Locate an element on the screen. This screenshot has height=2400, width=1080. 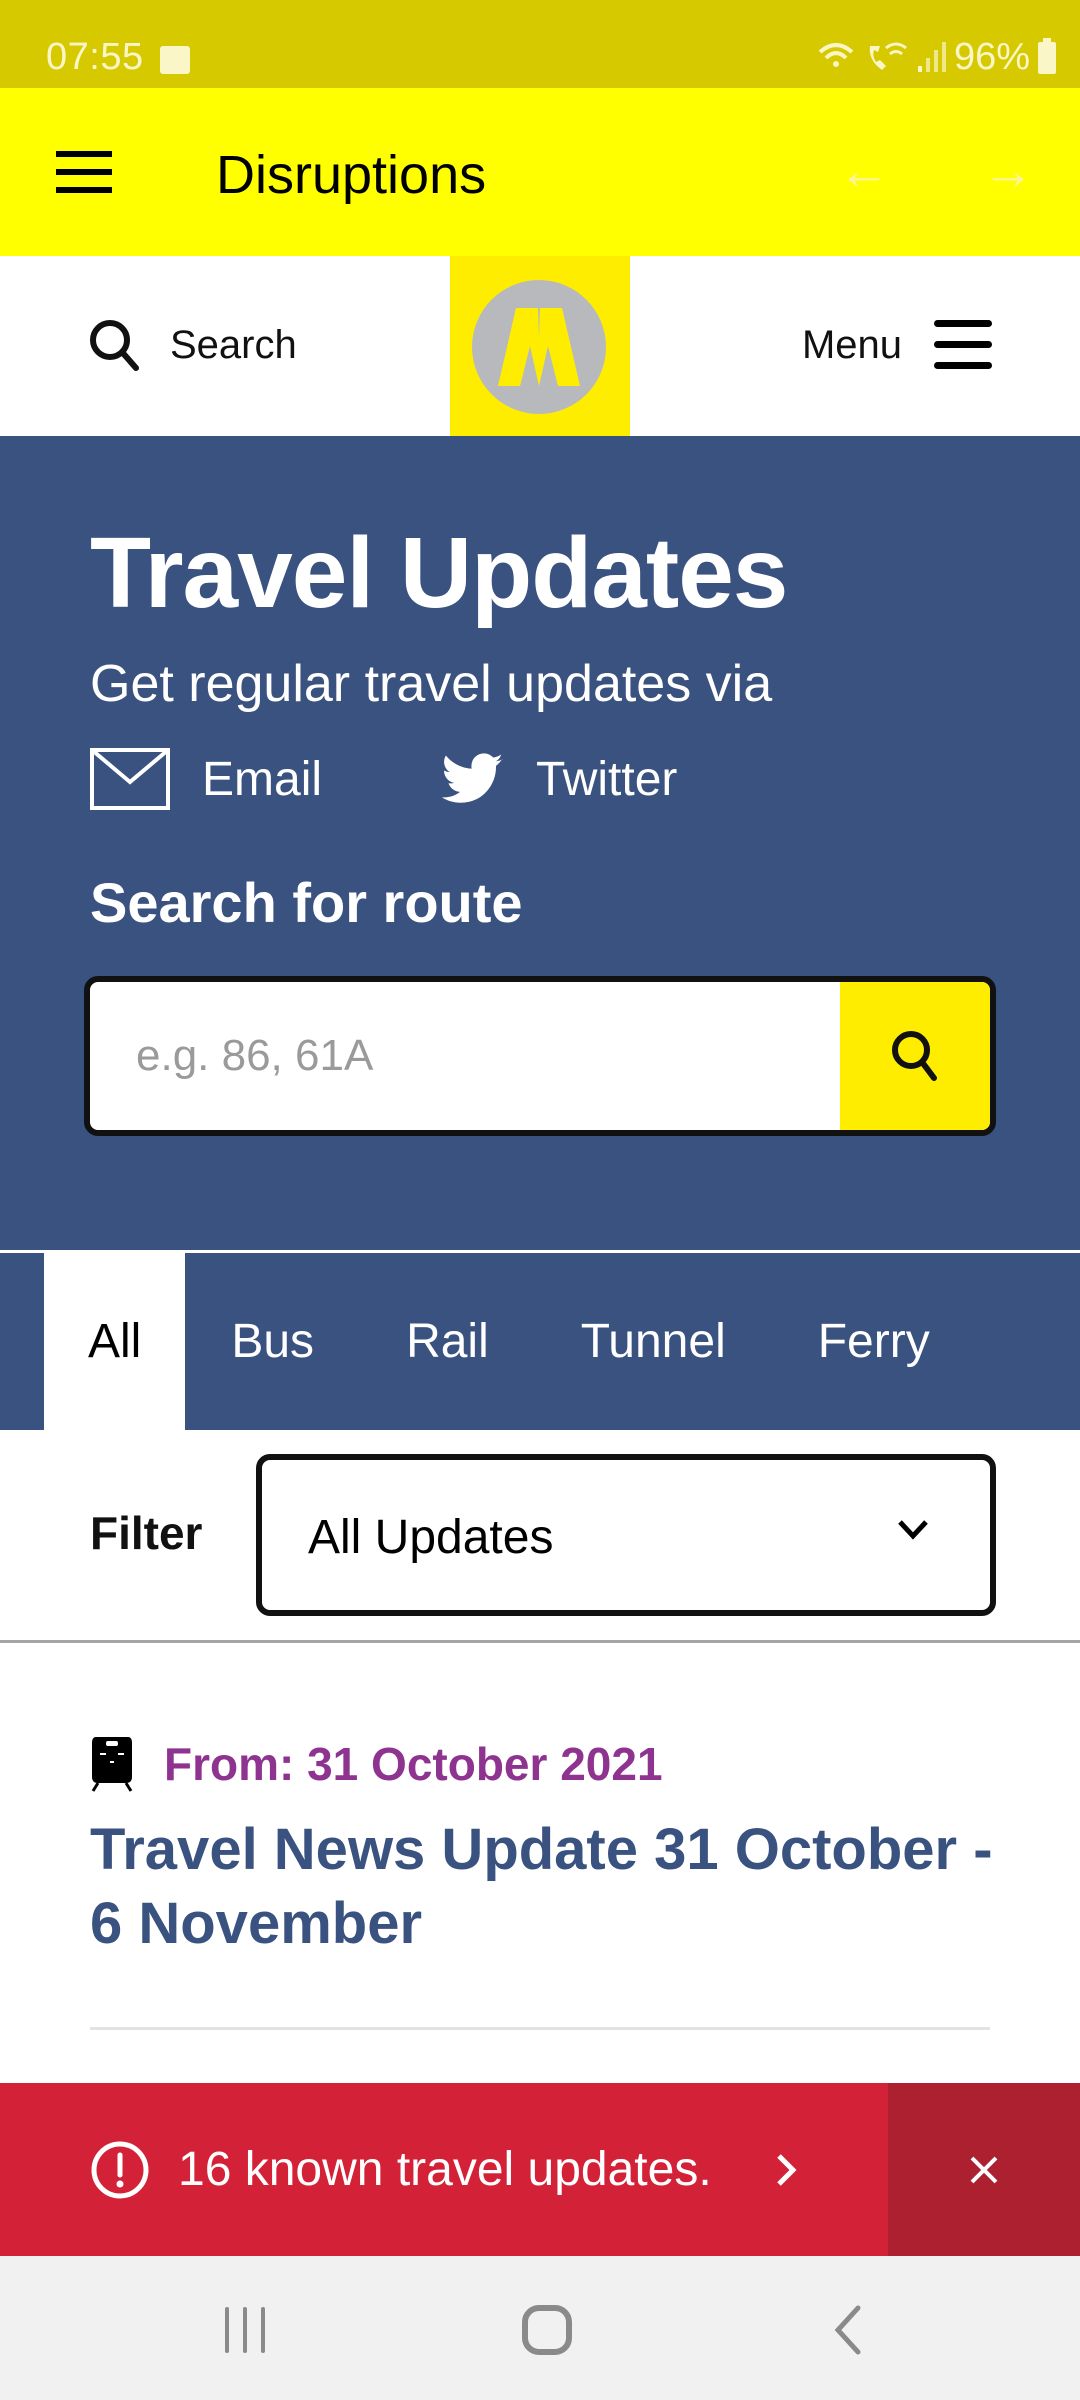
battery-icon is located at coordinates (1047, 55).